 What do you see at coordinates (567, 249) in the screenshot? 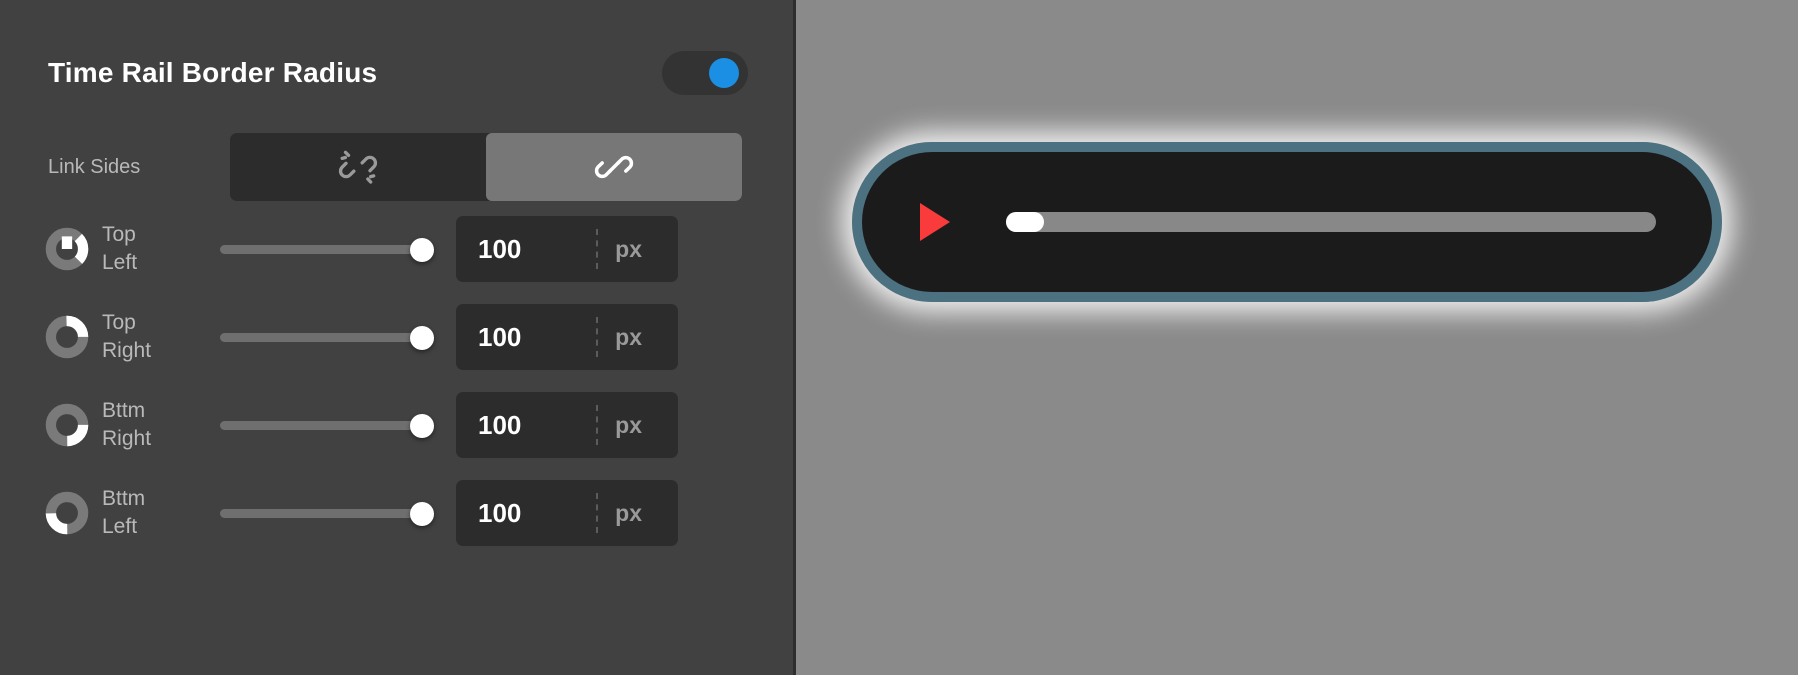
I see `value-input-top-left: 100 px` at bounding box center [567, 249].